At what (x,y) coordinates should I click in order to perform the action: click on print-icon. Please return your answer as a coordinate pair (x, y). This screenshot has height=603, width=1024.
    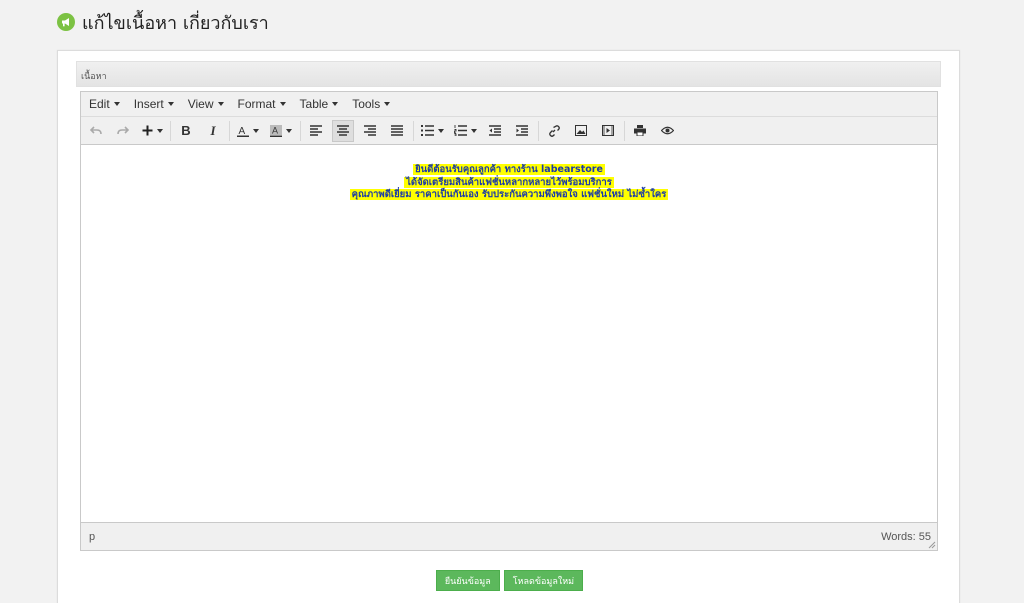
    Looking at the image, I should click on (640, 130).